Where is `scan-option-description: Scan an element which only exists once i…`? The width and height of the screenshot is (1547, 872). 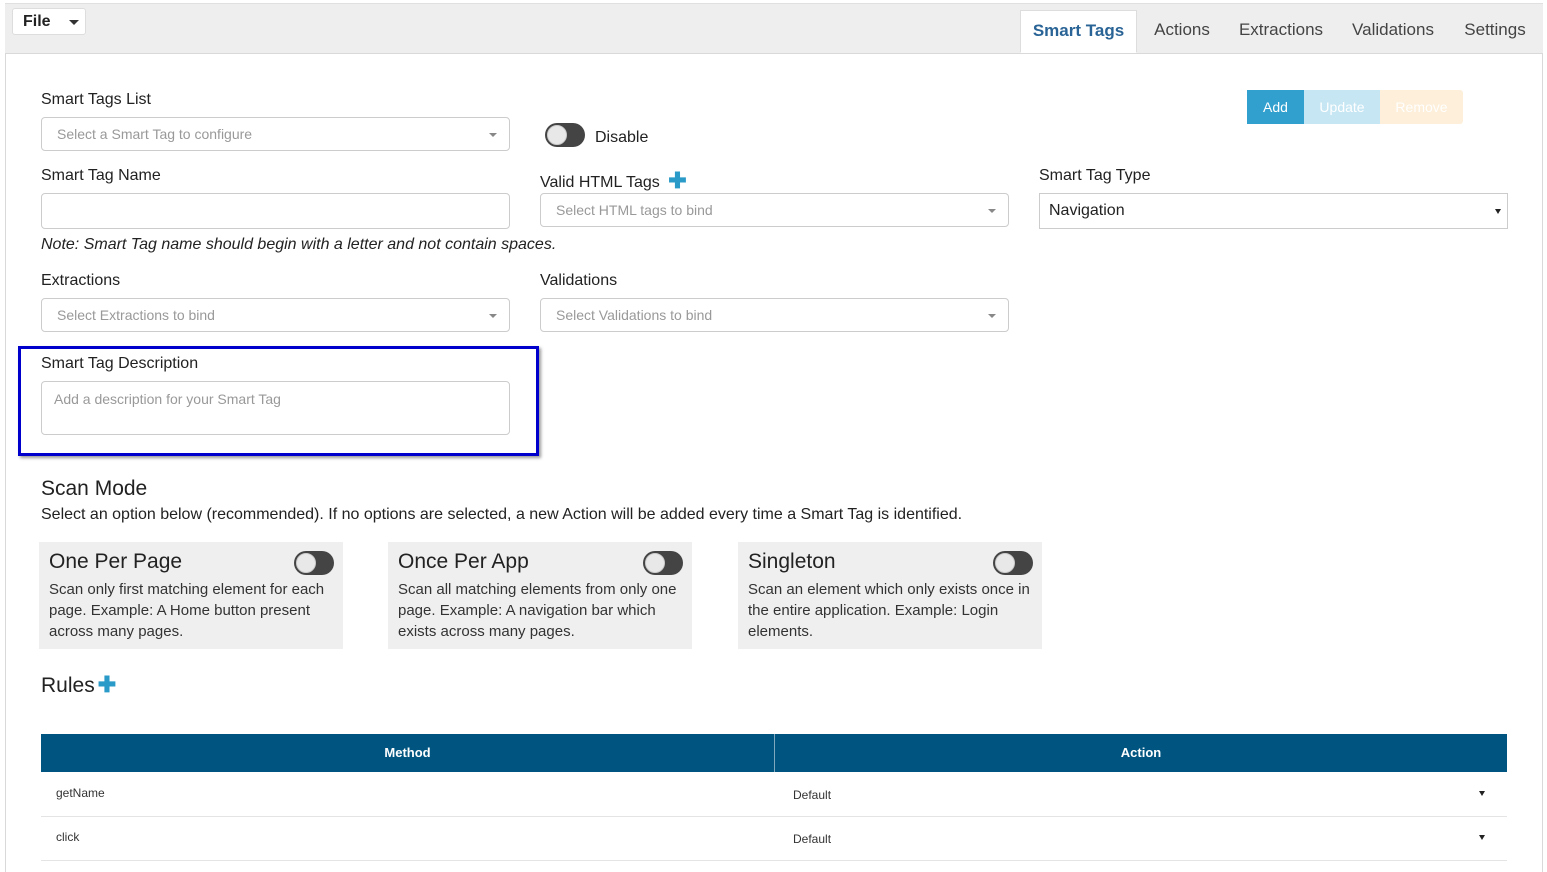
scan-option-description: Scan an element which only exists once i… is located at coordinates (889, 610).